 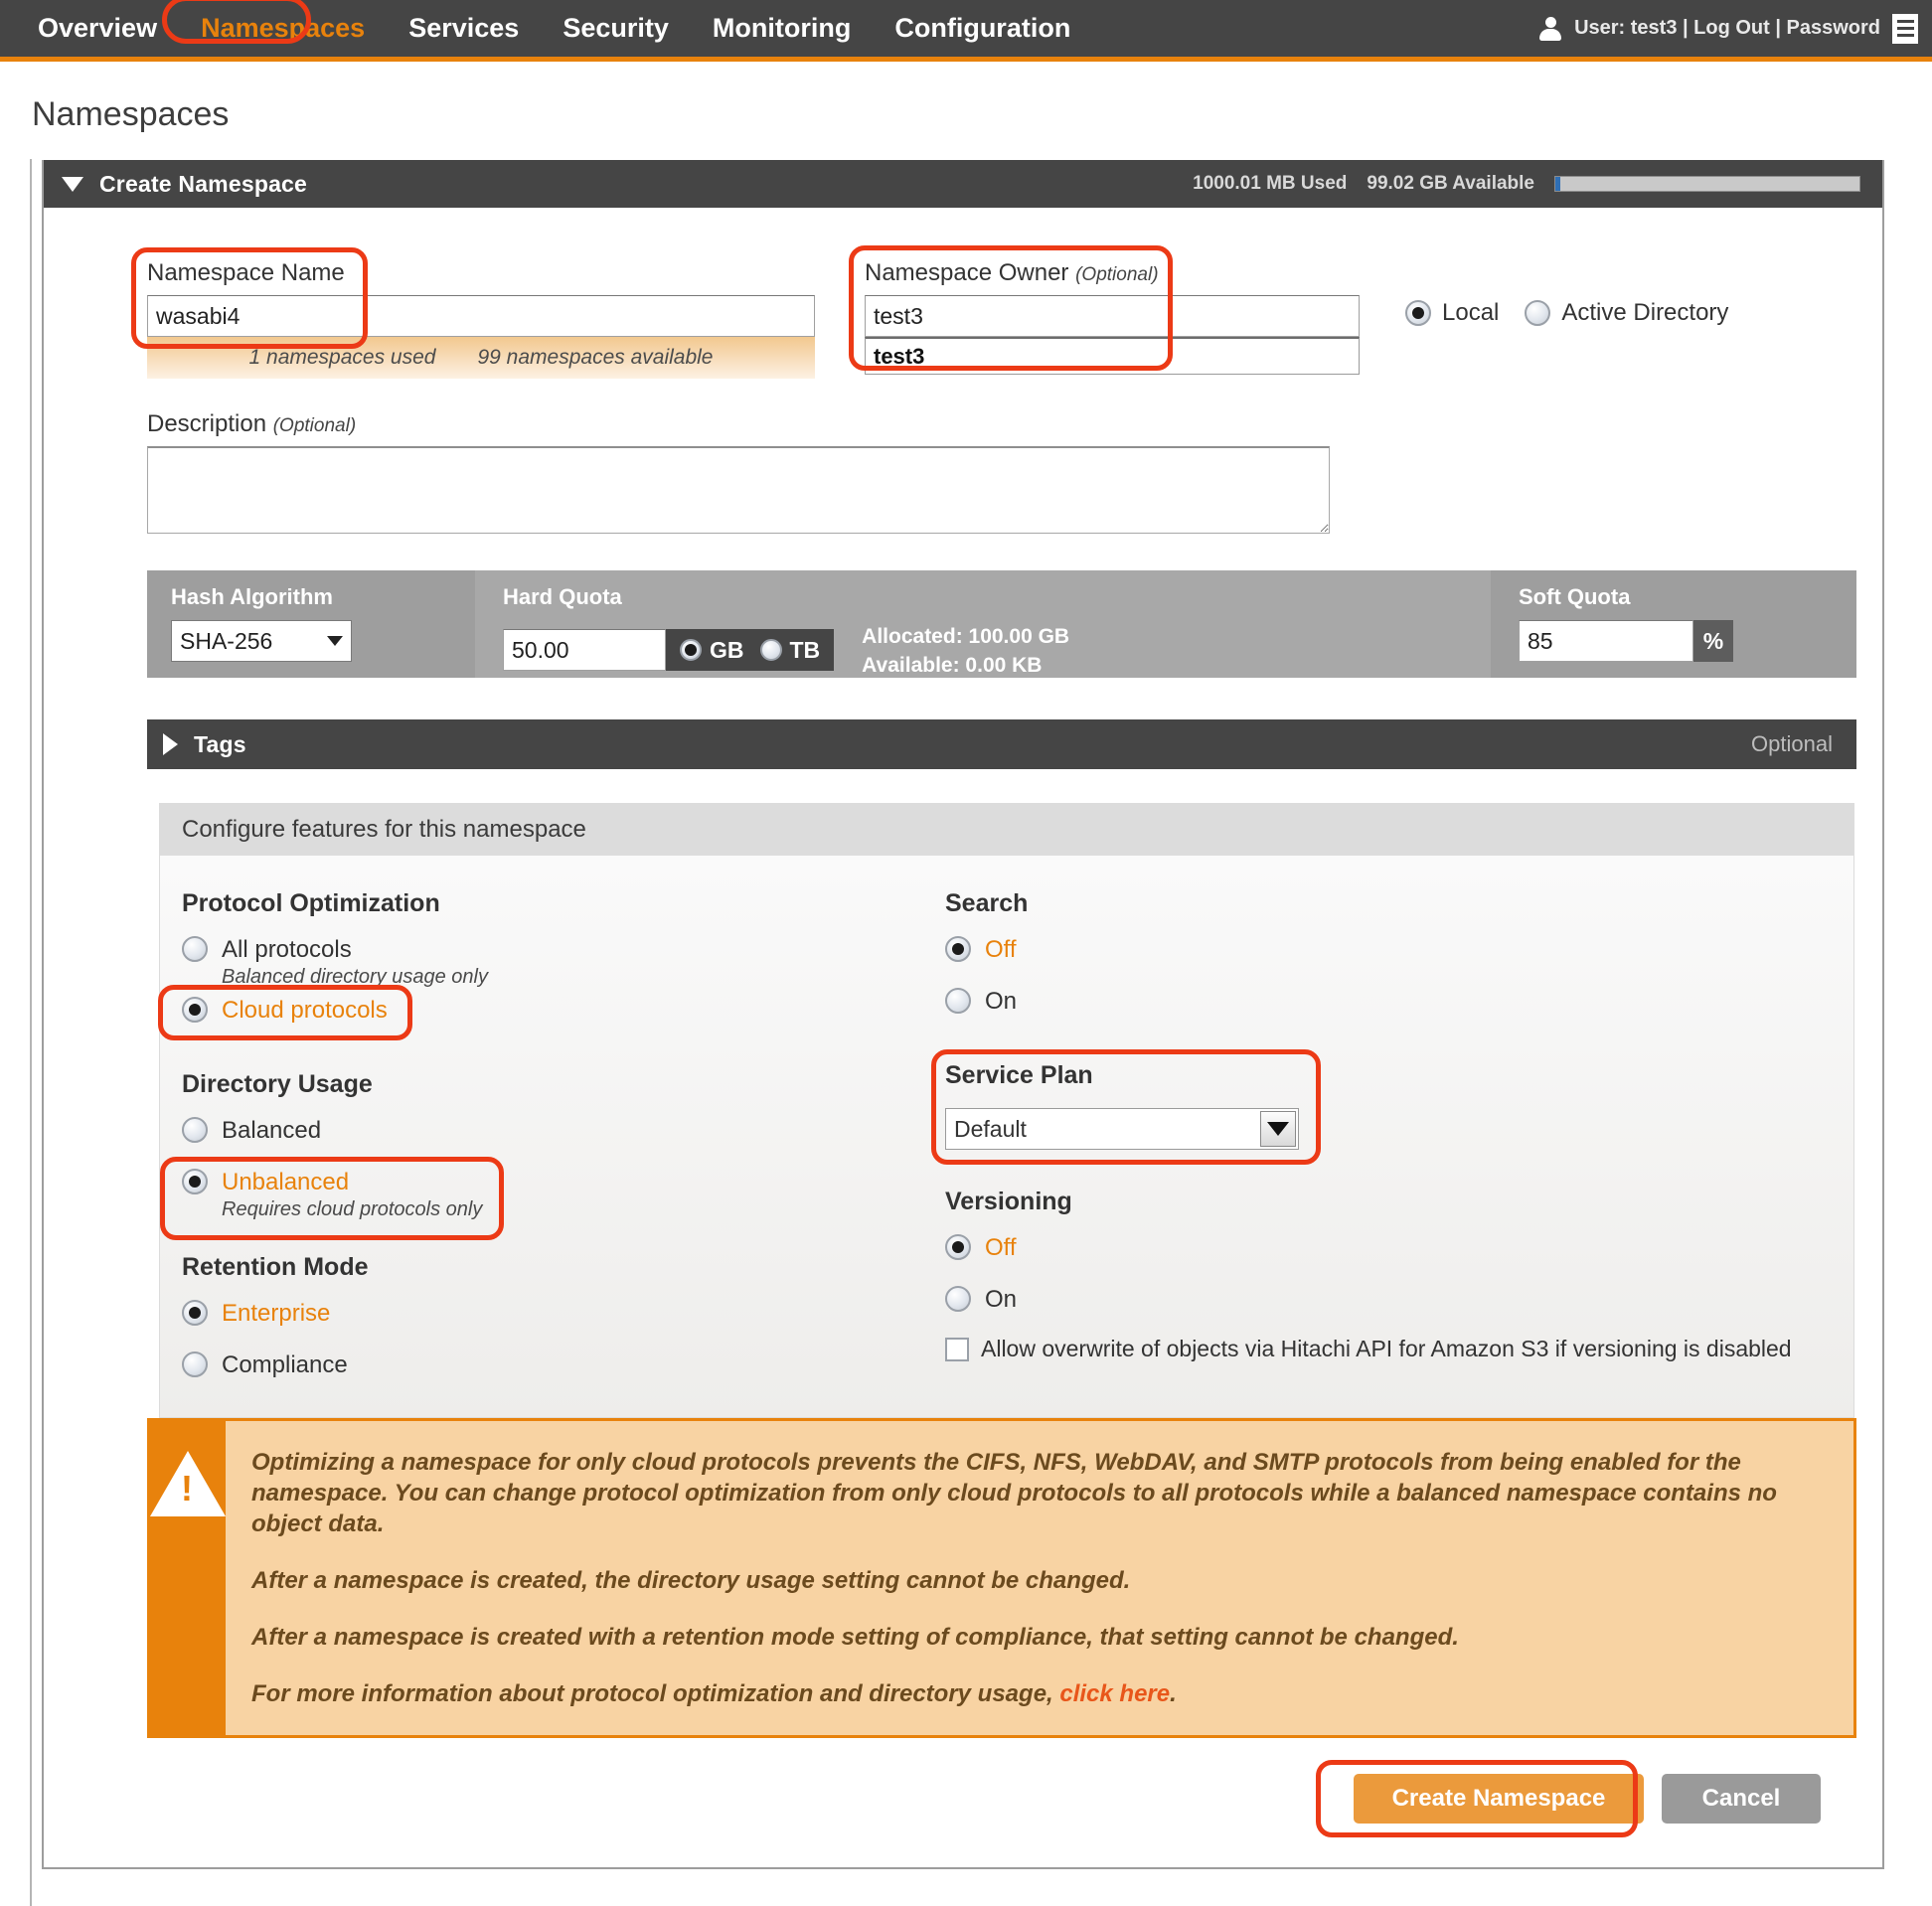 I want to click on versioning-option-on: On, so click(x=1399, y=1300).